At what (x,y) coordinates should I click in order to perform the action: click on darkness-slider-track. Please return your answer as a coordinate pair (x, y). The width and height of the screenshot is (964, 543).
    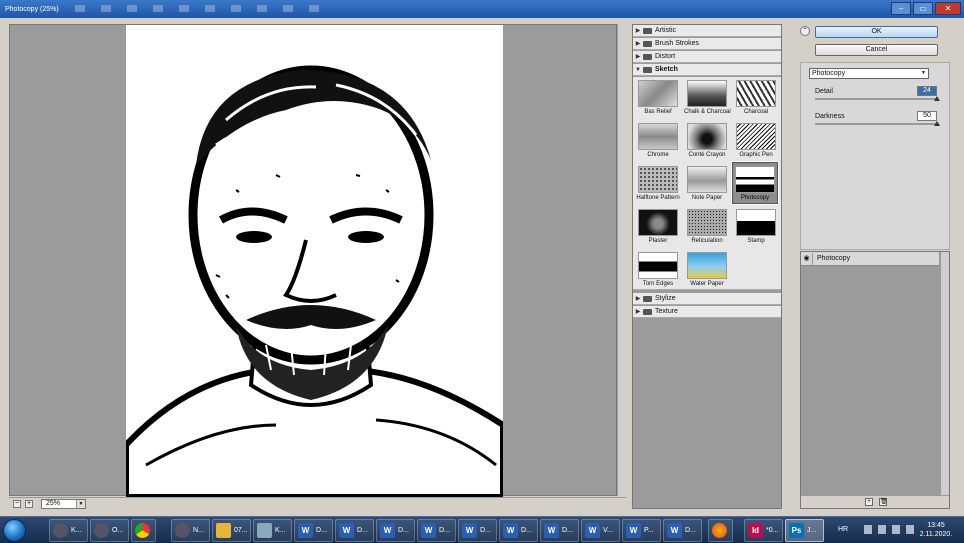
    Looking at the image, I should click on (876, 124).